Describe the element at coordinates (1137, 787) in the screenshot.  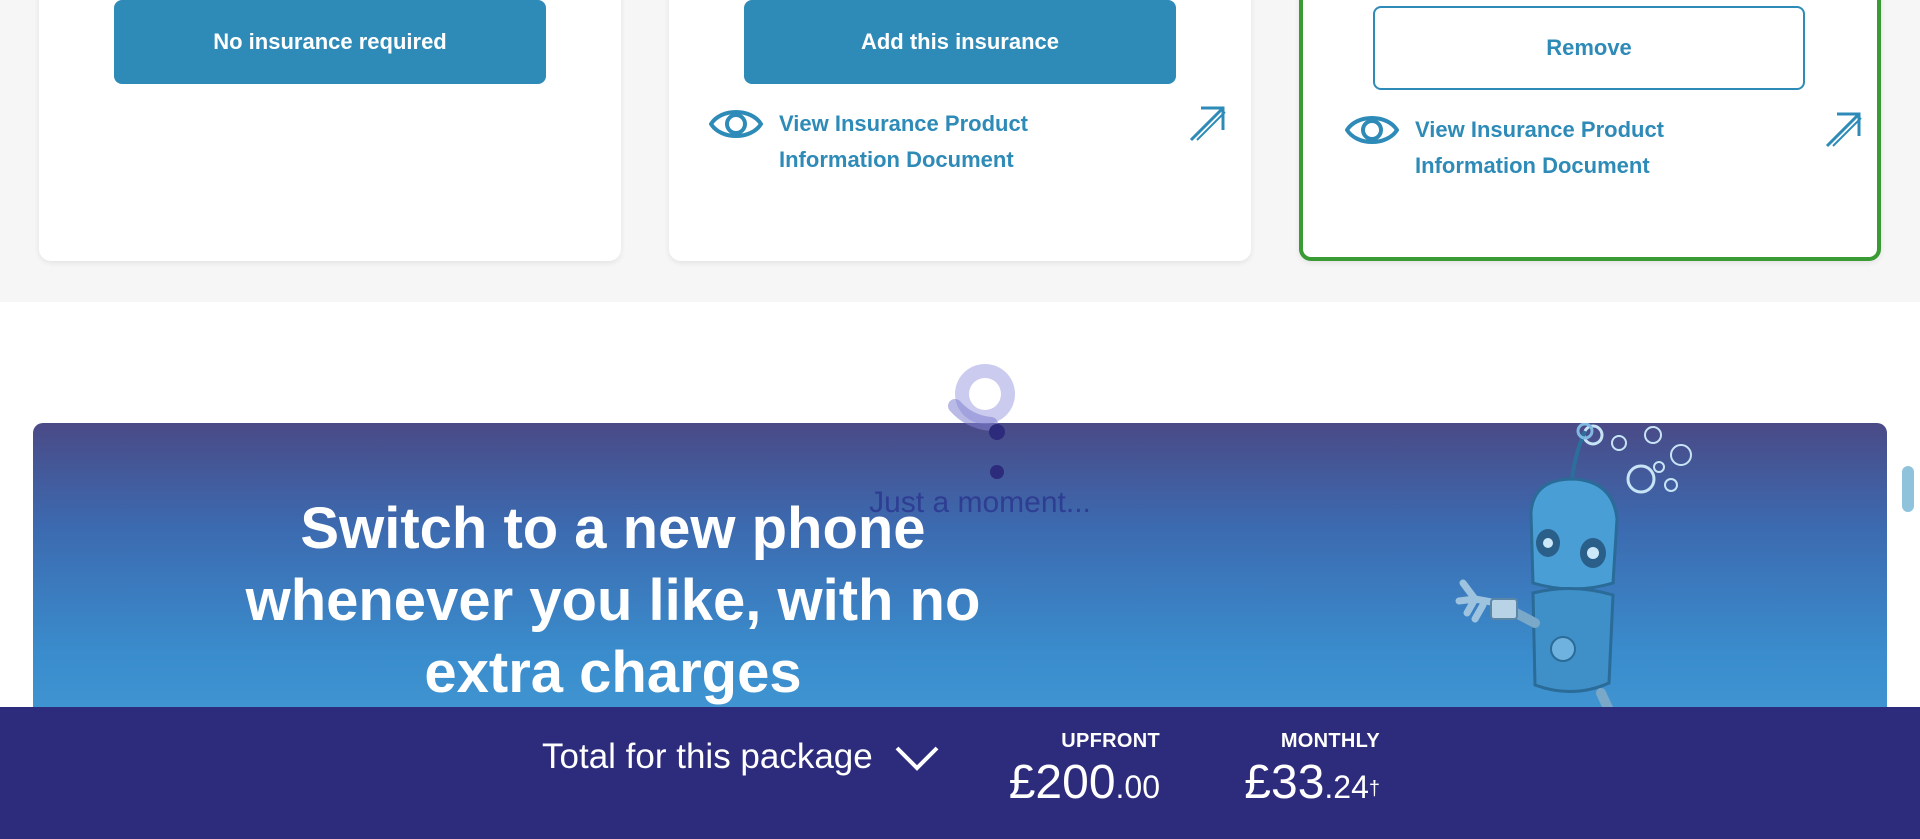
I see `upfront-amount-minor: .00` at that location.